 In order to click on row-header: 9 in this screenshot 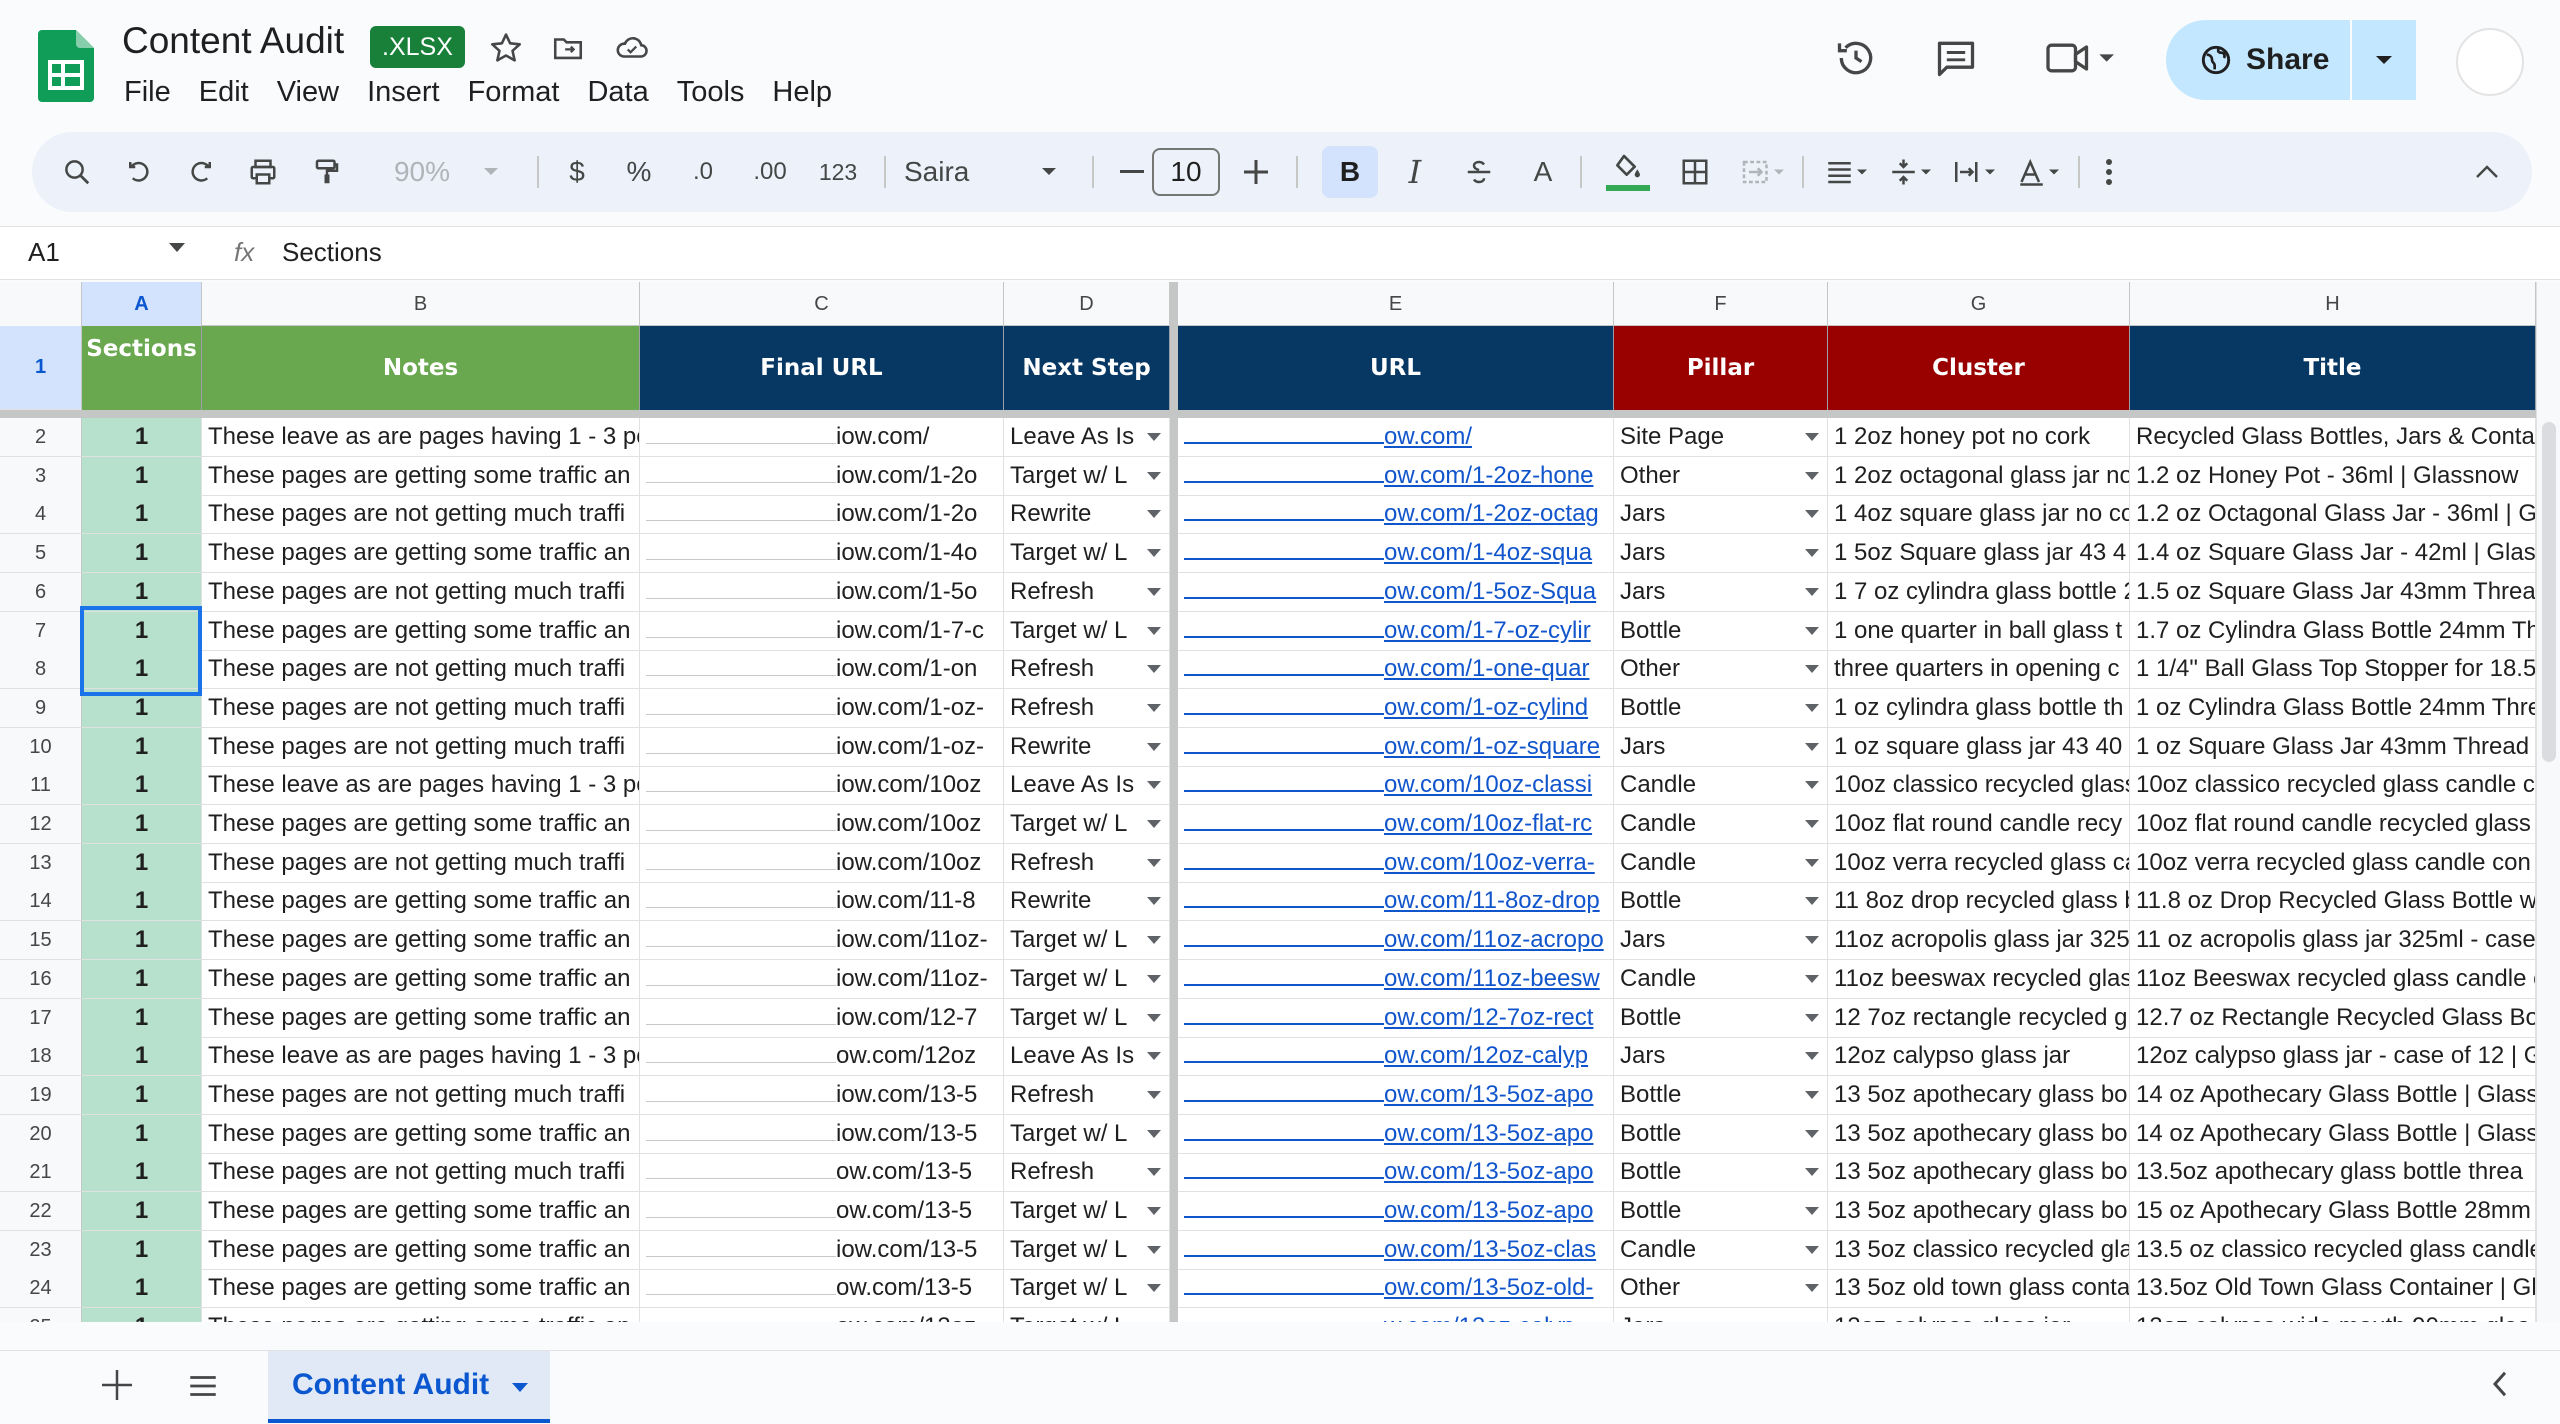, I will do `click(41, 708)`.